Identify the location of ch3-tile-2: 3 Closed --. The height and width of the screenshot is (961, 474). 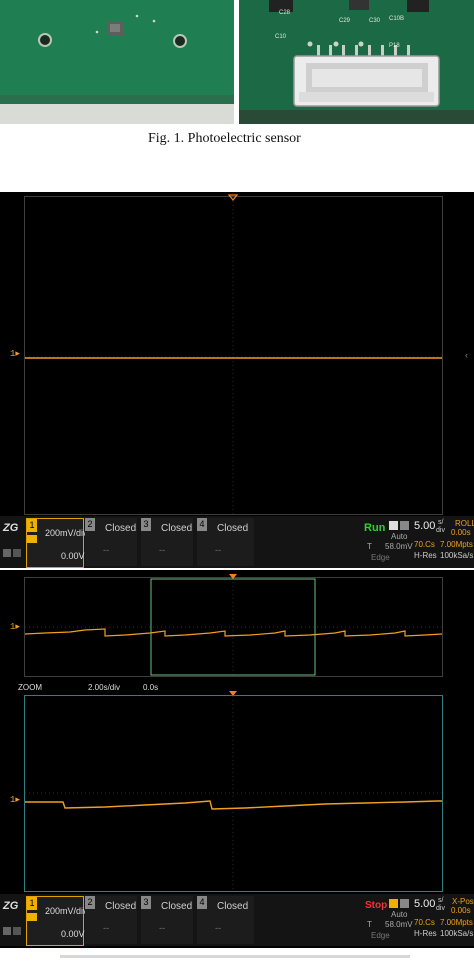
(167, 920).